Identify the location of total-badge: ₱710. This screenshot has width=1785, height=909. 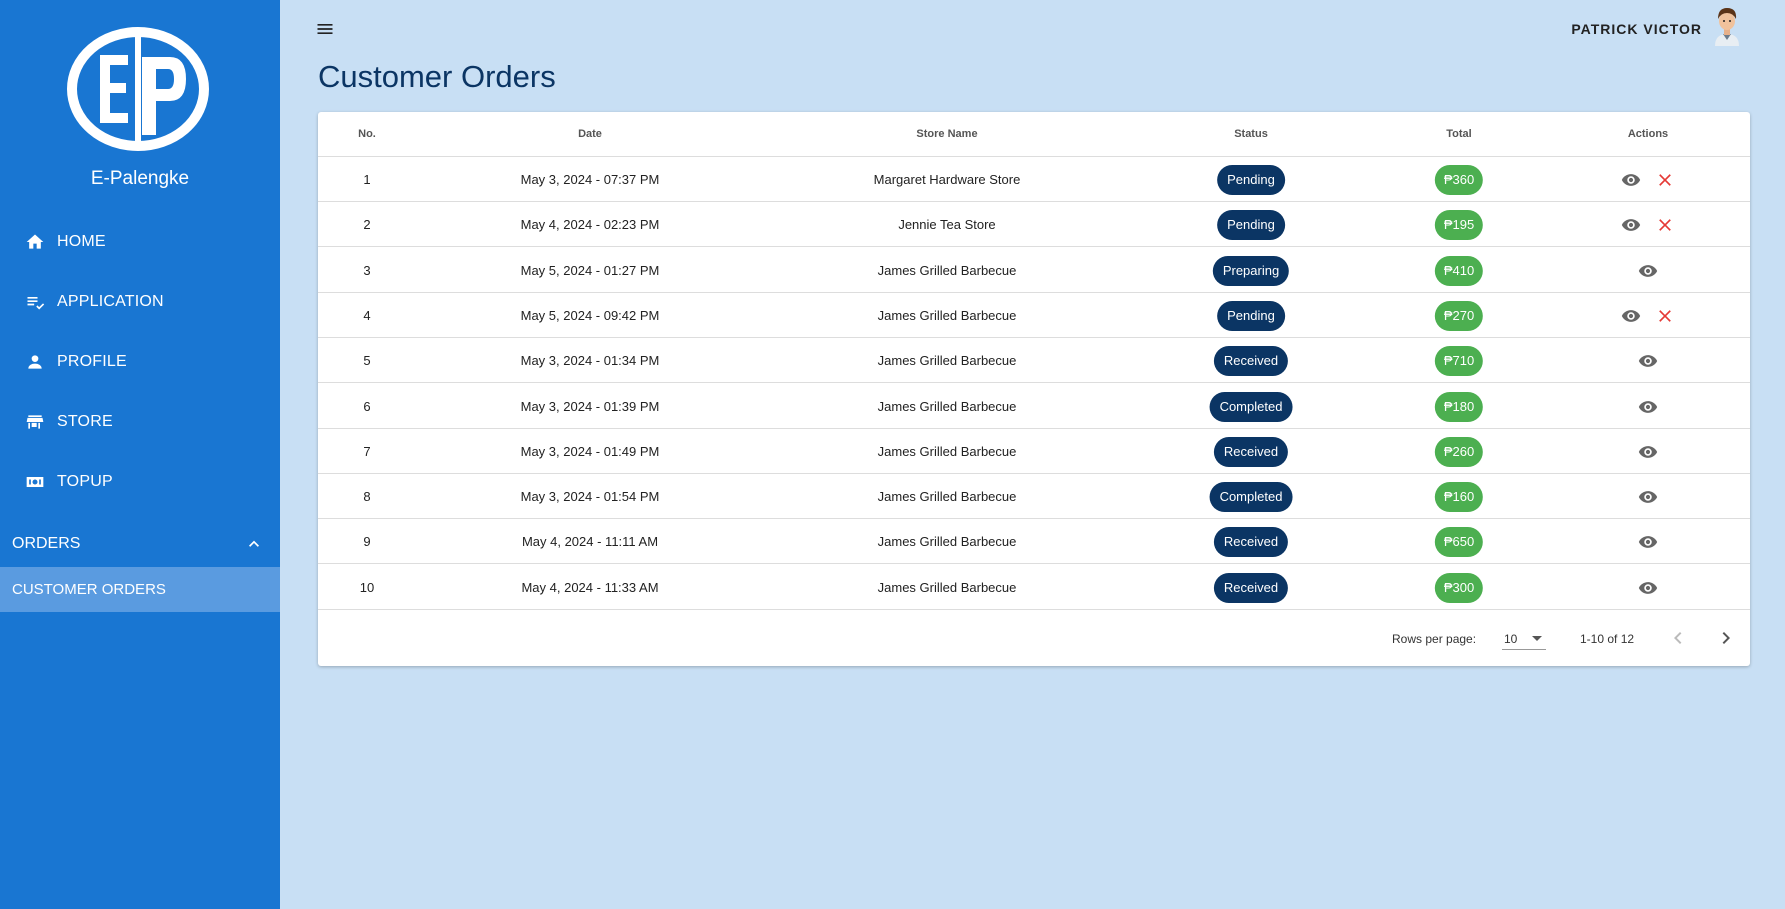
(1459, 361).